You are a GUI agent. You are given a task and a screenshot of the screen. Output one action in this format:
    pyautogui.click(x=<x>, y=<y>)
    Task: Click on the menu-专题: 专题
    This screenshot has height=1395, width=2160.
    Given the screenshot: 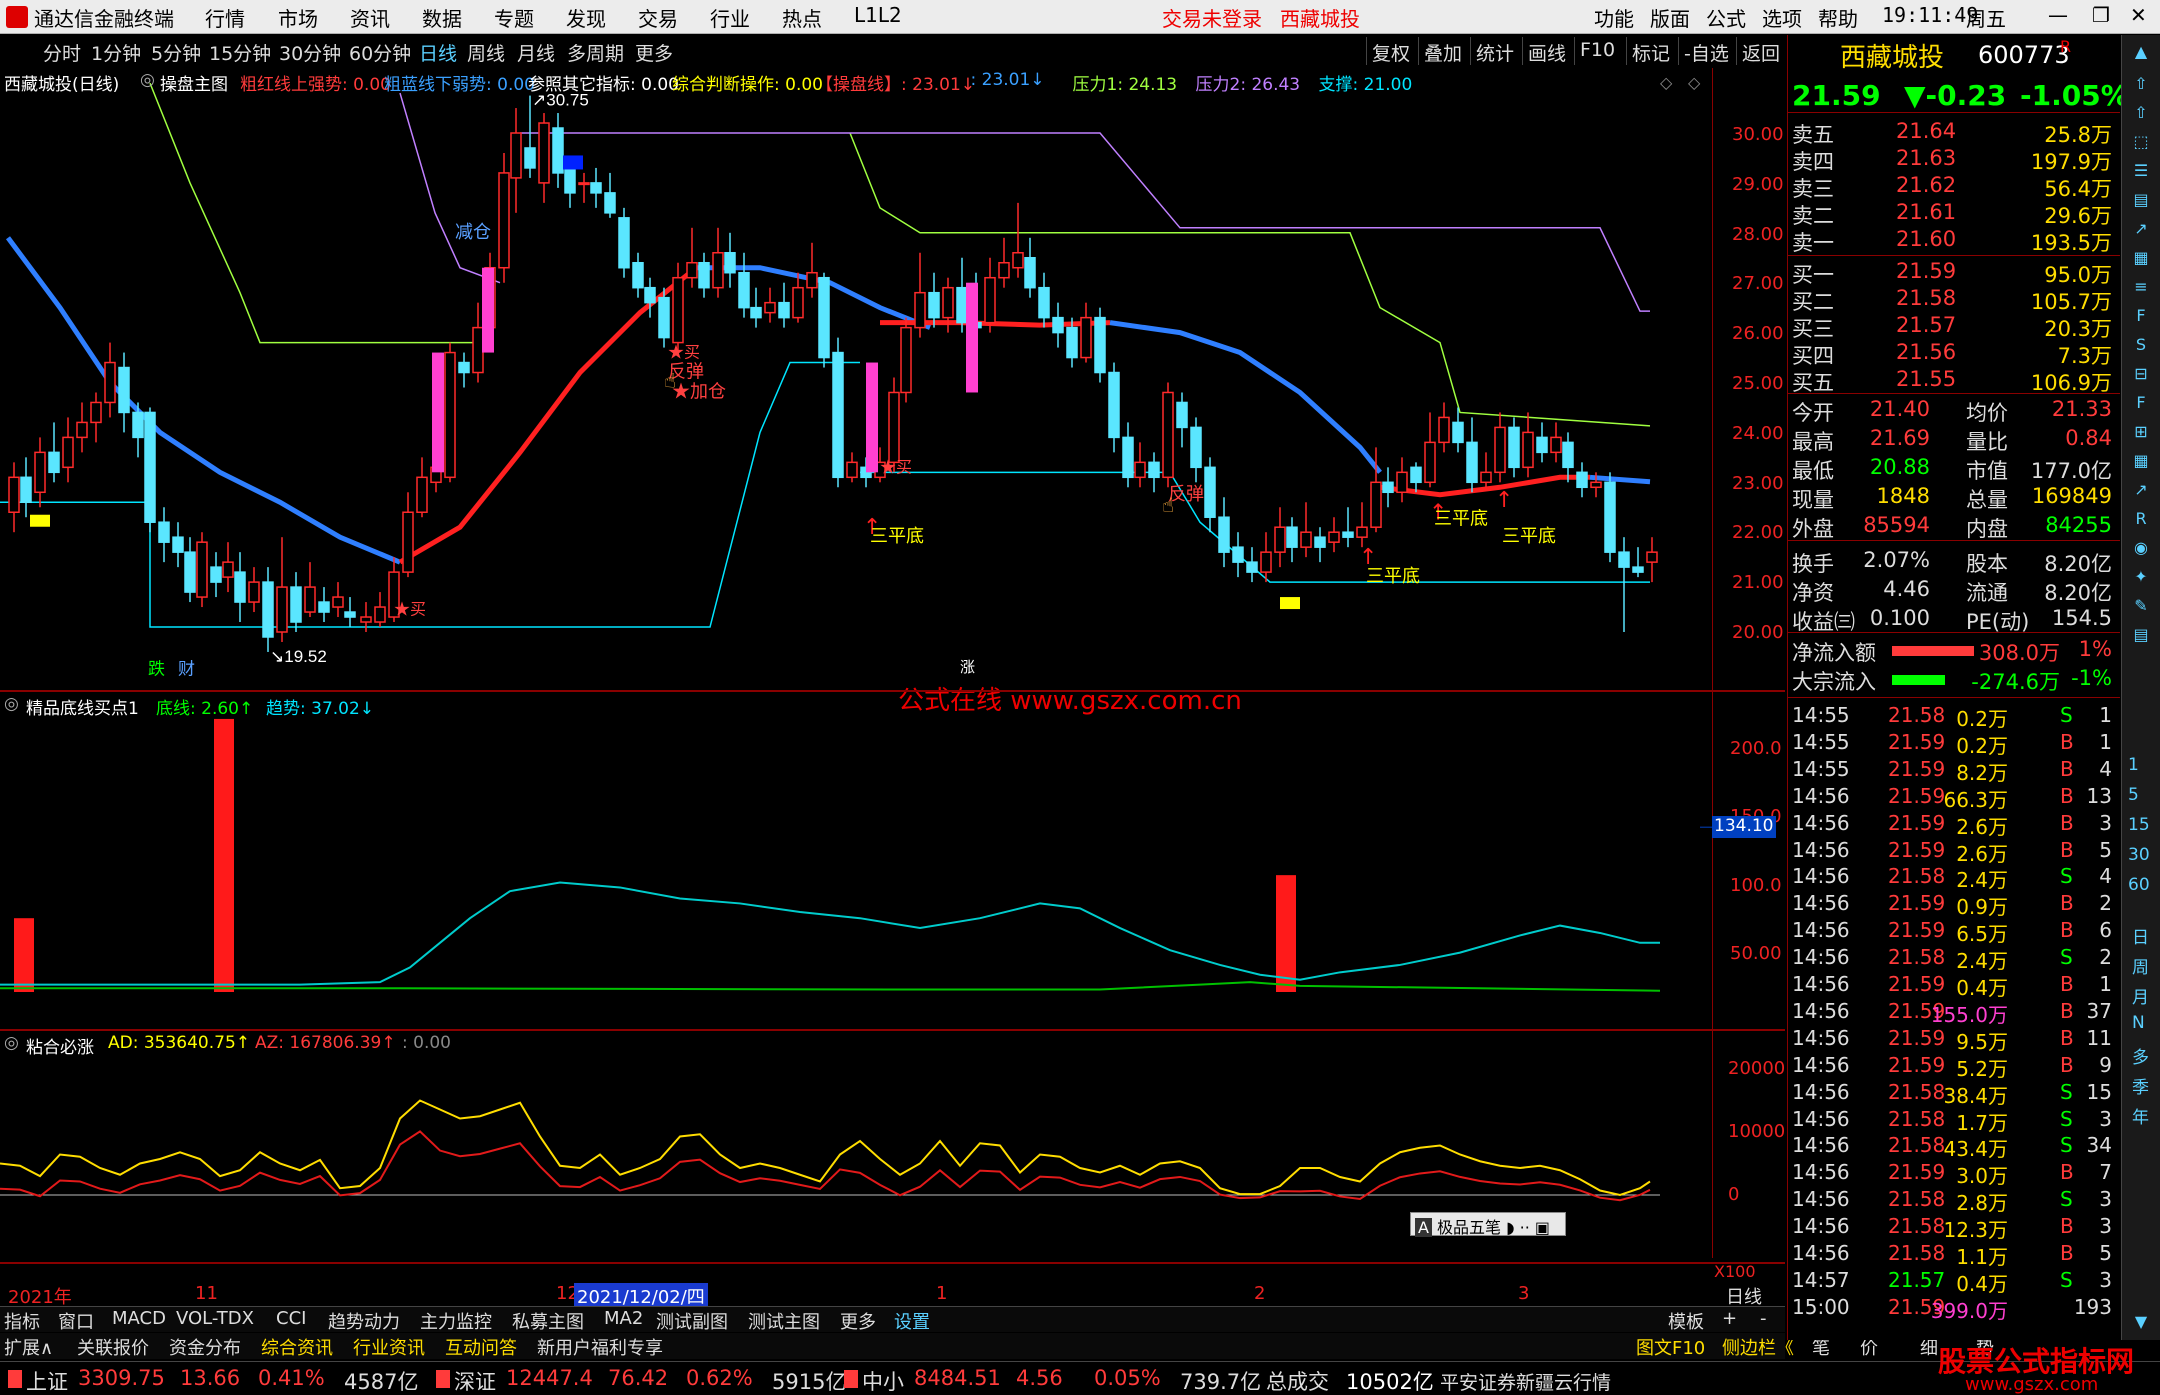 What is the action you would take?
    pyautogui.click(x=514, y=17)
    